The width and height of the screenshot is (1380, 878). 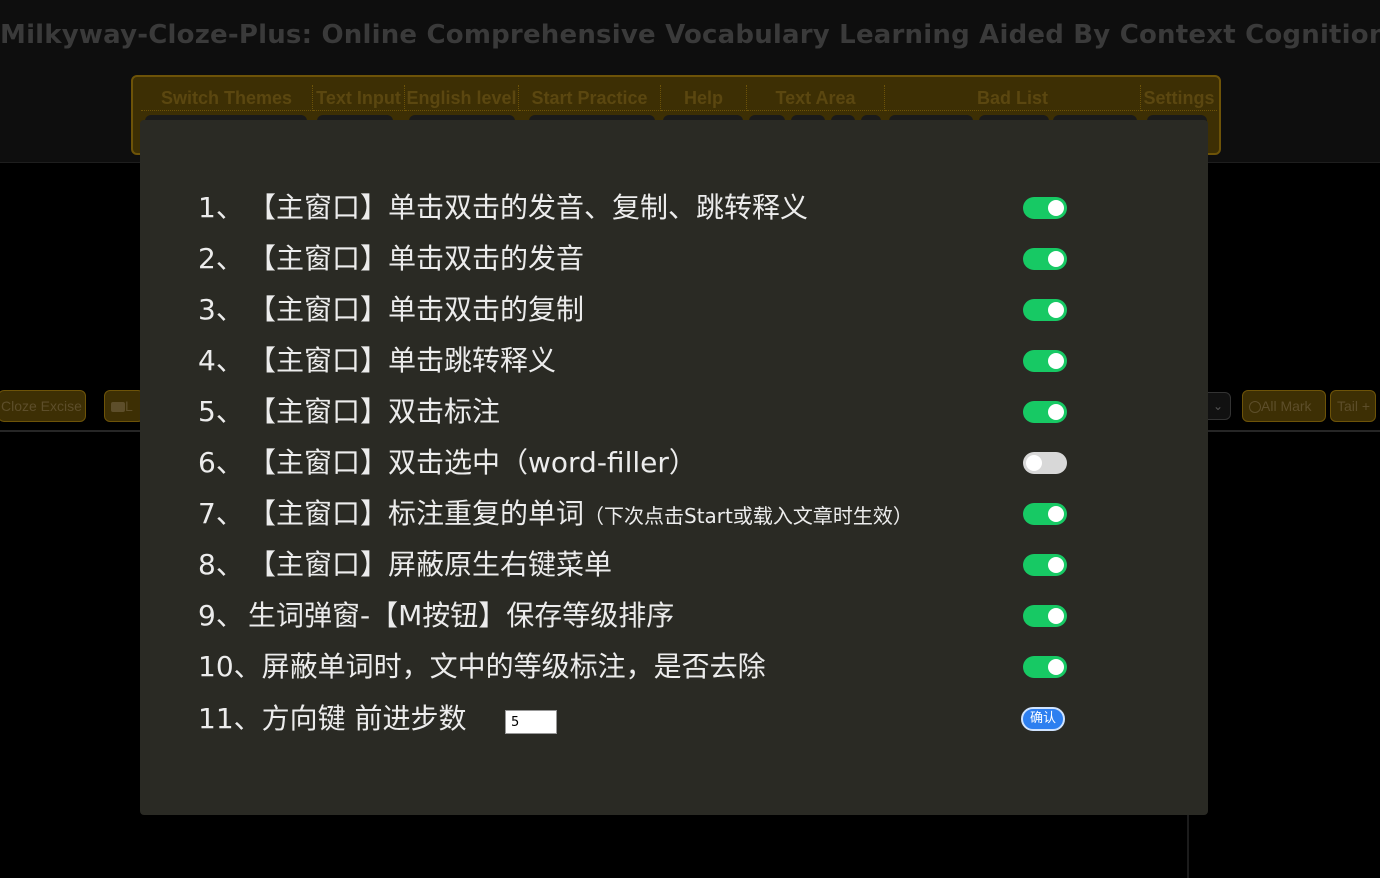 I want to click on setting-row: 9、 生词弹窗-【M按钮】保存等级排序, so click(x=633, y=616).